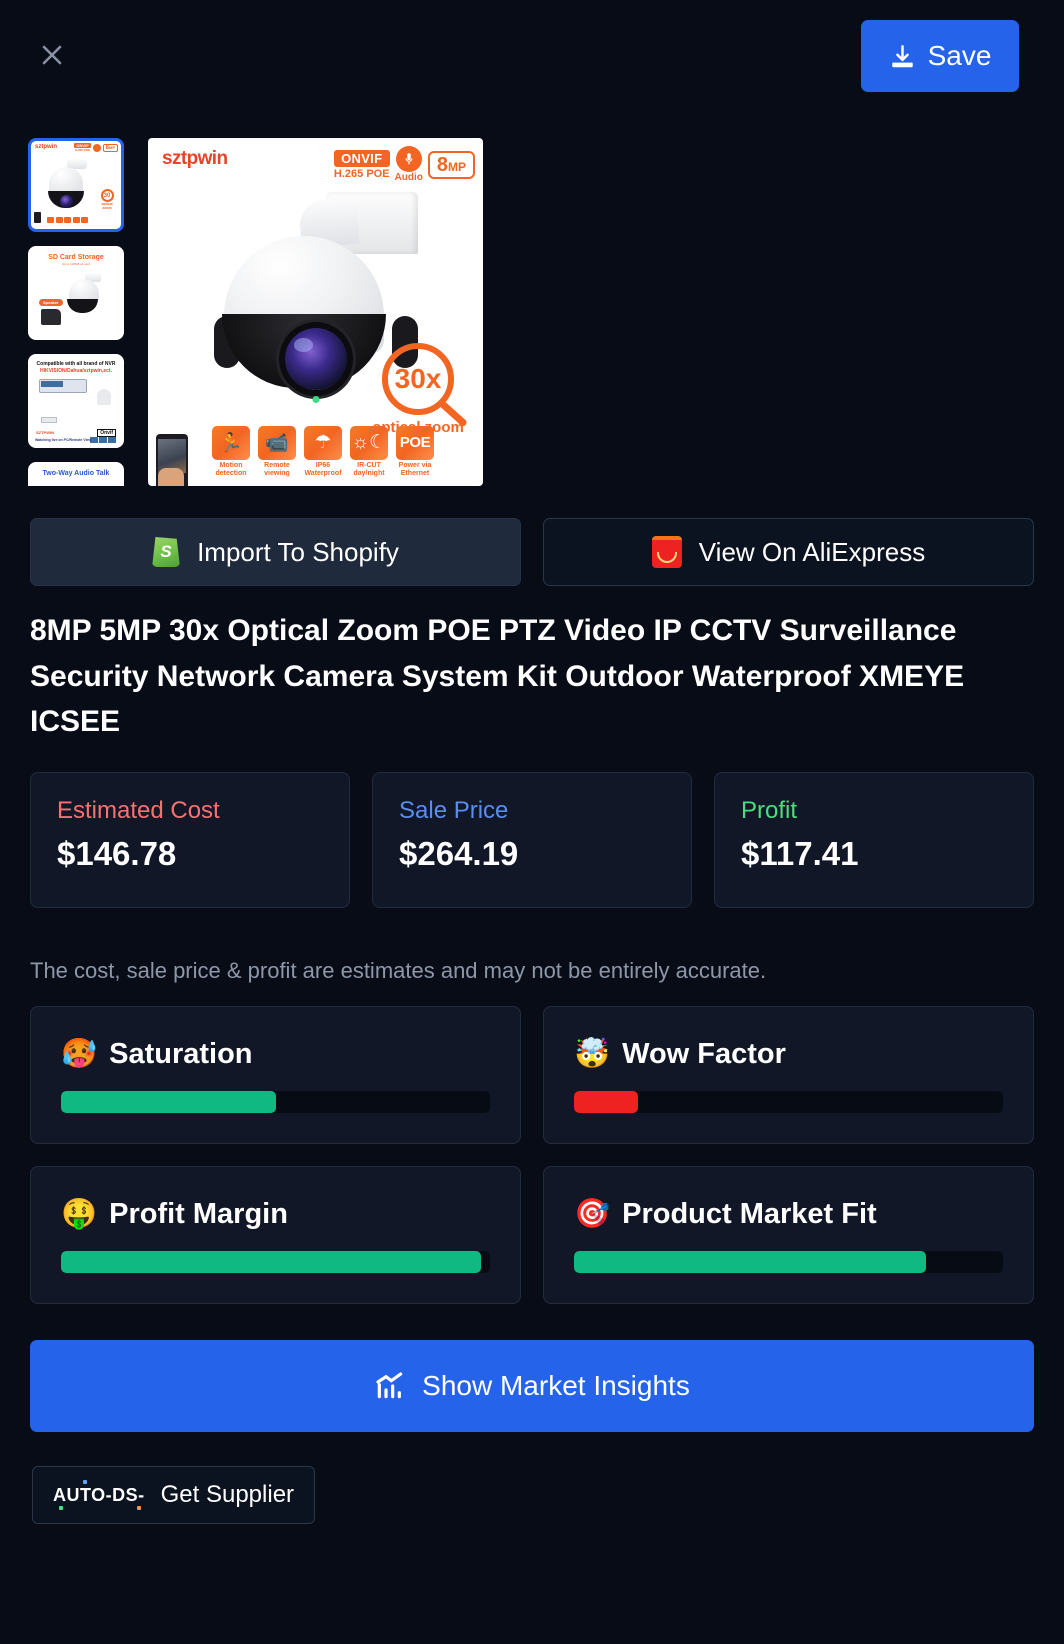 The image size is (1064, 1644). I want to click on remote-viewing-icon: 📹, so click(277, 442).